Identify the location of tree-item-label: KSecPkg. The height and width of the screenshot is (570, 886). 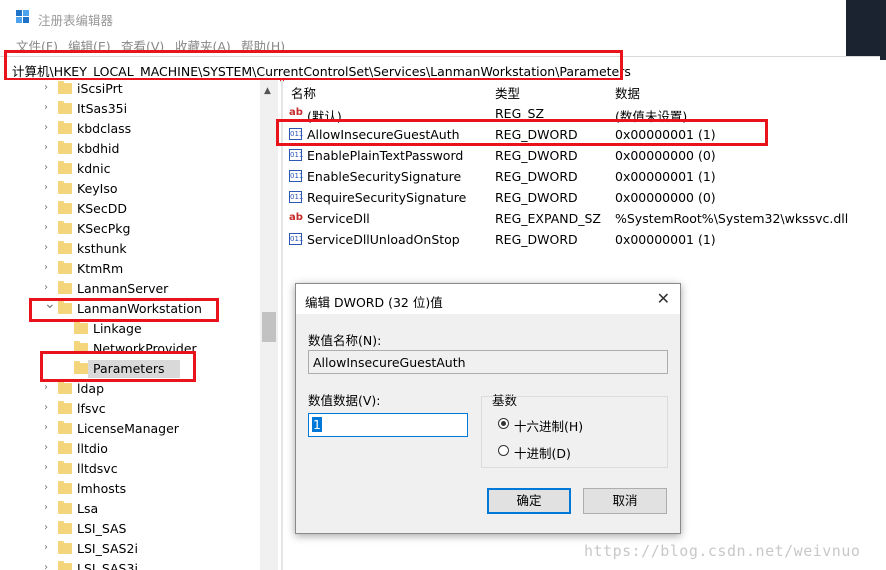
(103, 228).